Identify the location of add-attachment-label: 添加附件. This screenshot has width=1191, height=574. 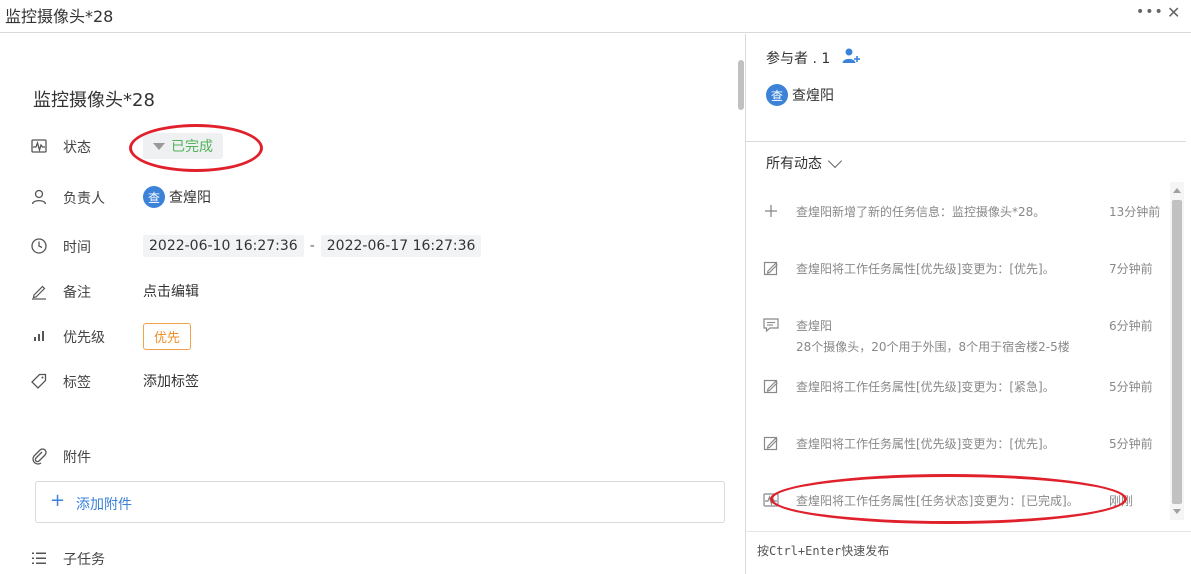
(104, 505).